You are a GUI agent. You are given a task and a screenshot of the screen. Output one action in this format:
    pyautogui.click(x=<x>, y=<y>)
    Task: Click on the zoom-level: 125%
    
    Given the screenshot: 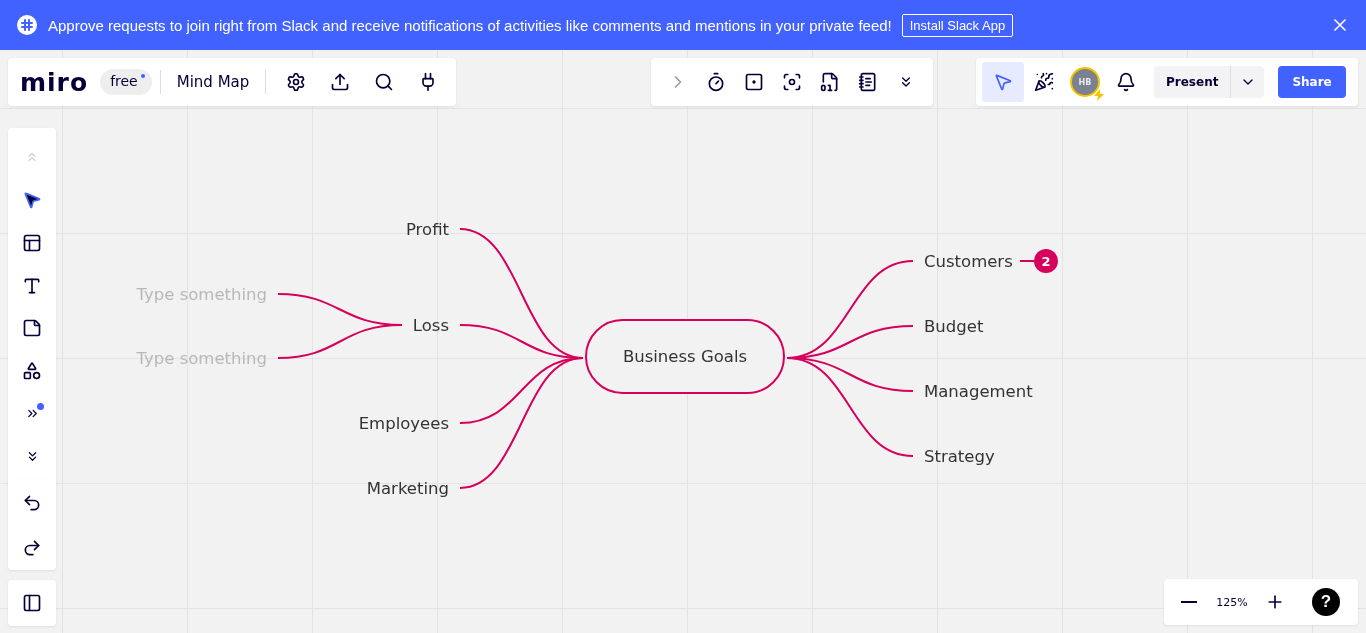 What is the action you would take?
    pyautogui.click(x=1232, y=602)
    